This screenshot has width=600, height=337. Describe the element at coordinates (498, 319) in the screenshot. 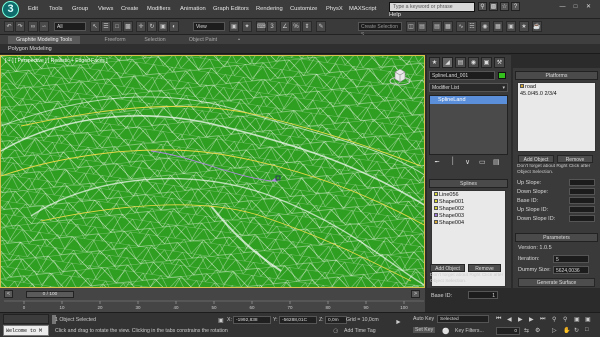

I see `go-to-start-icon: ⏮` at that location.